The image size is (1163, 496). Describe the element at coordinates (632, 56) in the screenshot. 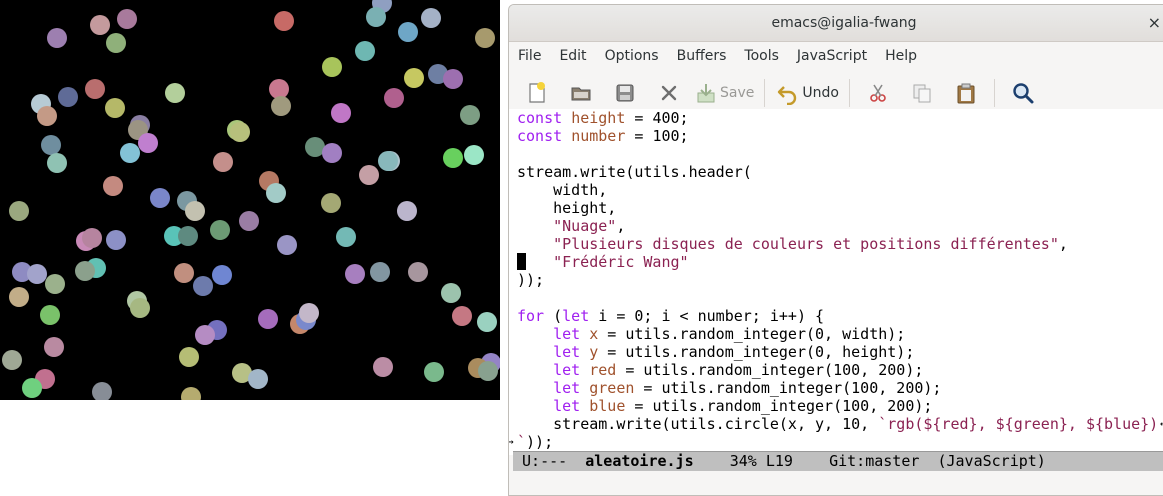

I see `menu-options: Options` at that location.